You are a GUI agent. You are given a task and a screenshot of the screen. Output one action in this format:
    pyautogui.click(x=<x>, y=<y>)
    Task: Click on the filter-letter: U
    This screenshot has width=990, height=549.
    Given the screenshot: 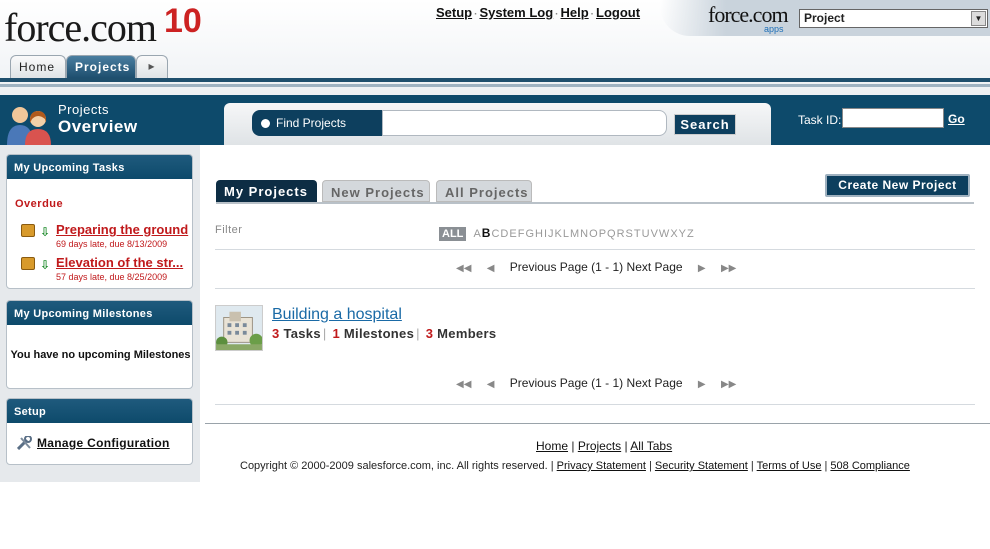 What is the action you would take?
    pyautogui.click(x=646, y=234)
    